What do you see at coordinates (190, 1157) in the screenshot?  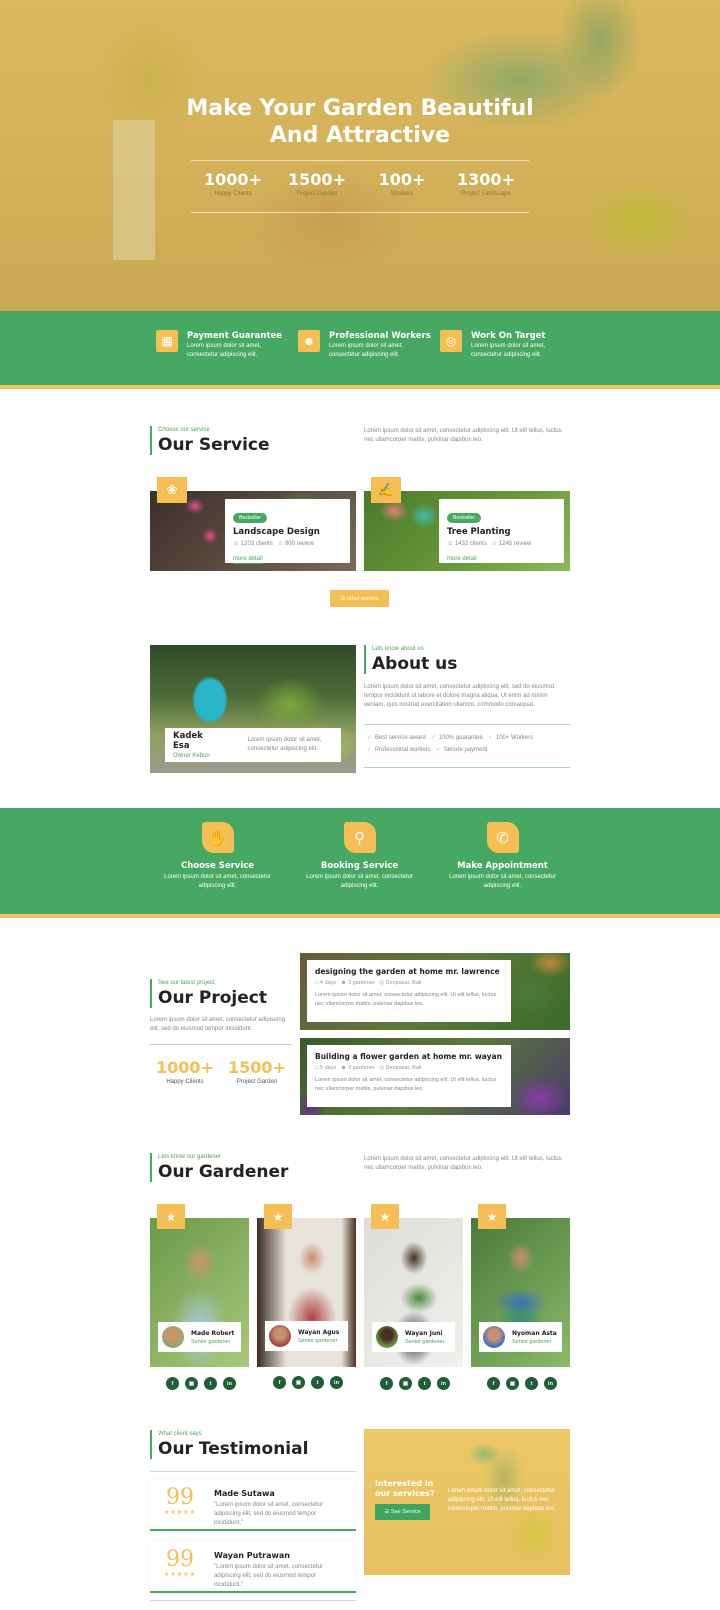 I see `section-kicker: Lets know our gardener` at bounding box center [190, 1157].